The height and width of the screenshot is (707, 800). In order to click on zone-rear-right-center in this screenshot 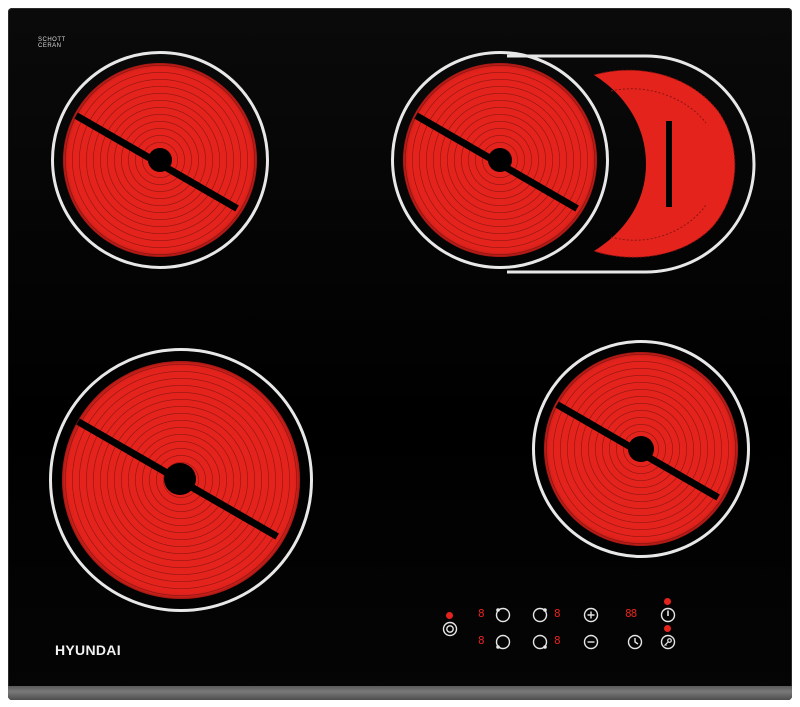, I will do `click(500, 160)`.